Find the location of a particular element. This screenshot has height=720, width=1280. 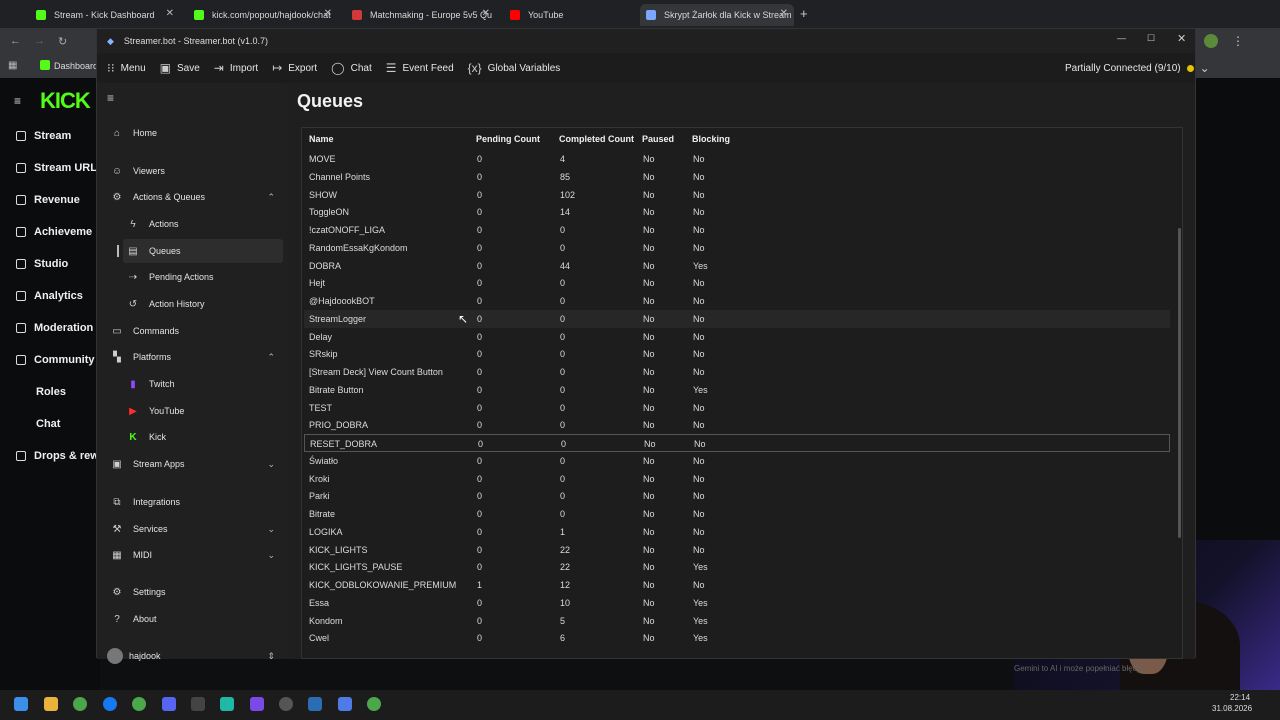

more-icon: ⋮ is located at coordinates (1238, 41).